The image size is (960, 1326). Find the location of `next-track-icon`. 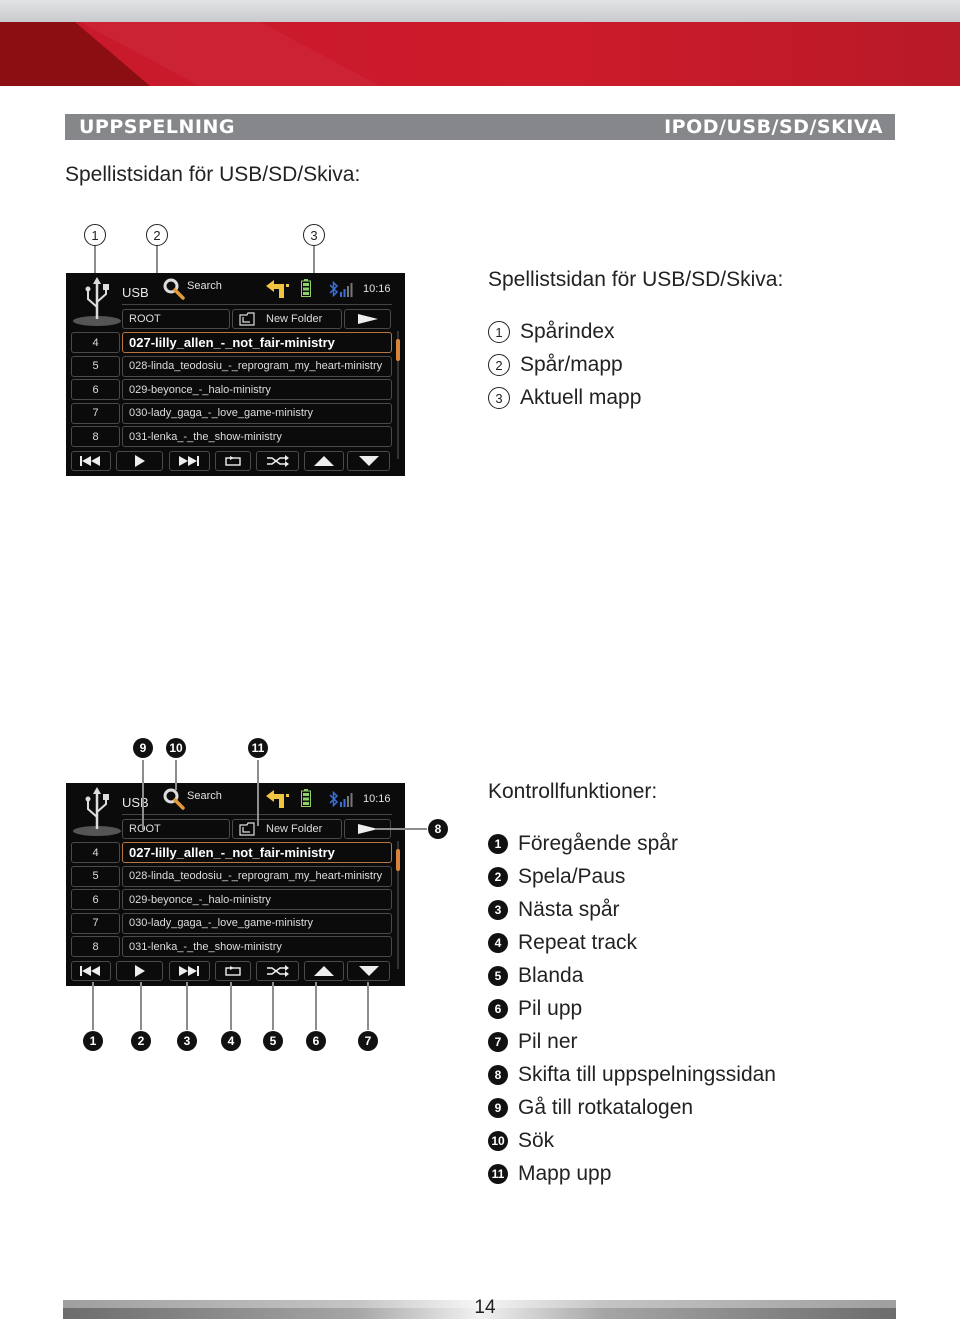

next-track-icon is located at coordinates (189, 461).